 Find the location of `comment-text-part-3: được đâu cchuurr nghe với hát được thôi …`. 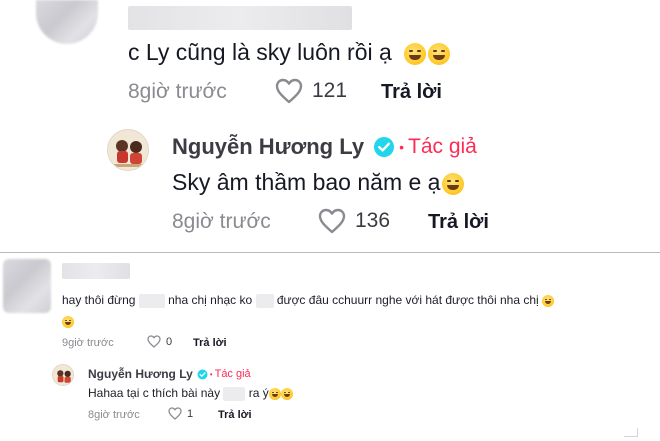

comment-text-part-3: được đâu cchuurr nghe với hát được thôi … is located at coordinates (407, 300).